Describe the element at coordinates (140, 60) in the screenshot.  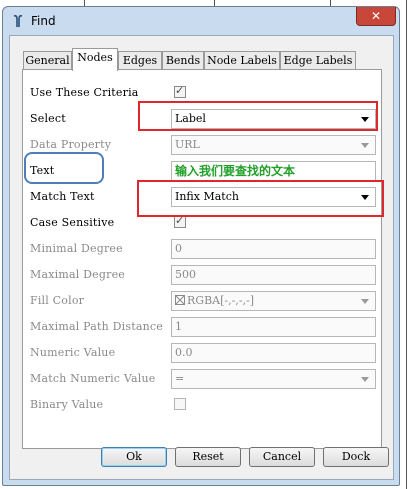
I see `tab-edges: Edges` at that location.